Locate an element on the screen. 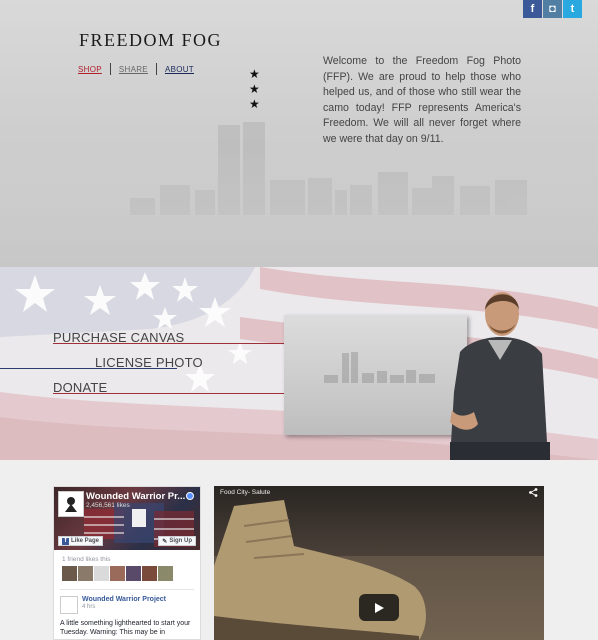  play-icon is located at coordinates (379, 607).